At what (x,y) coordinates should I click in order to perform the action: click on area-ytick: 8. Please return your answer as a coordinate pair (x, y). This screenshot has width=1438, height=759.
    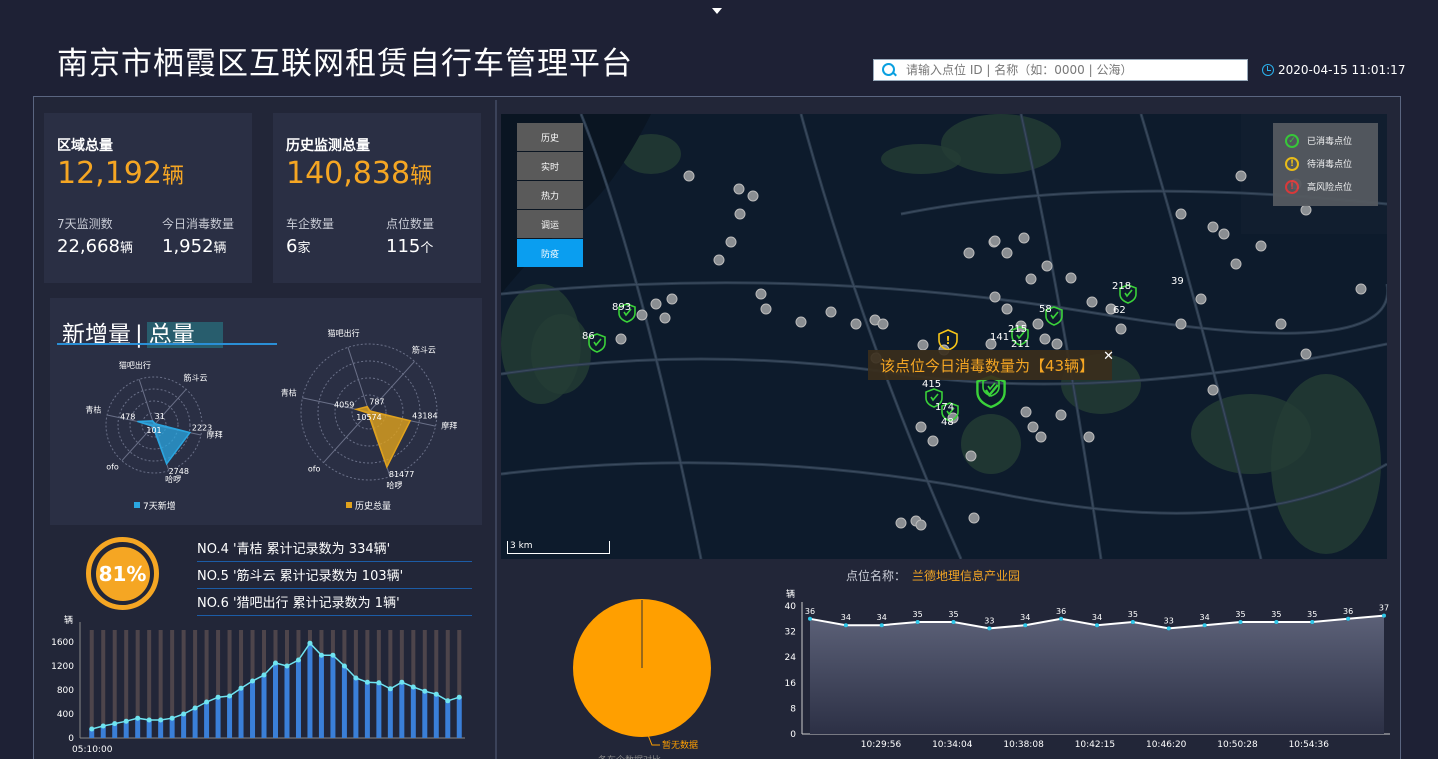
    Looking at the image, I should click on (793, 709).